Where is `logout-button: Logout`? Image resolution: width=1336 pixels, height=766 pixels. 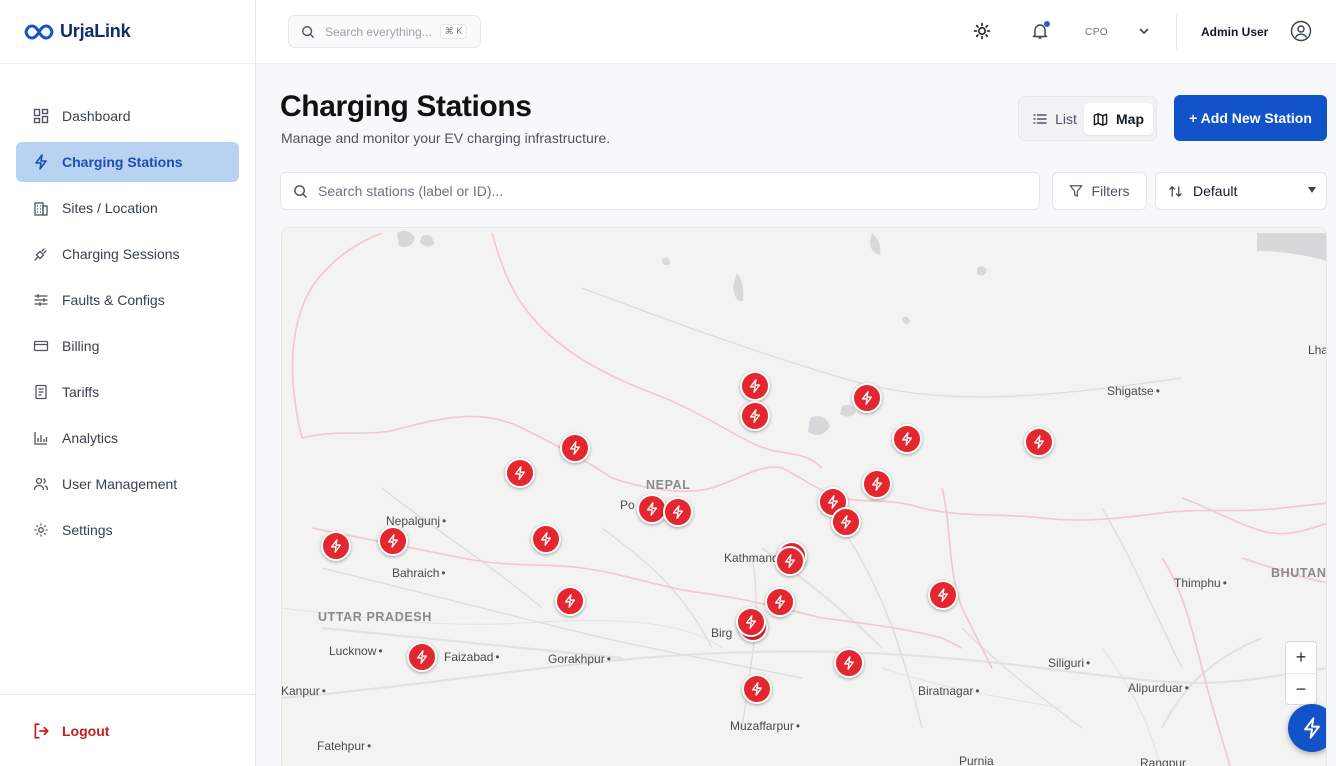
logout-button: Logout is located at coordinates (70, 731).